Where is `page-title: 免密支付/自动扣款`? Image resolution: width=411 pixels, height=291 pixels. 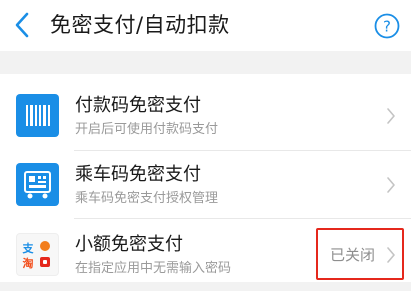 page-title: 免密支付/自动扣款 is located at coordinates (140, 25).